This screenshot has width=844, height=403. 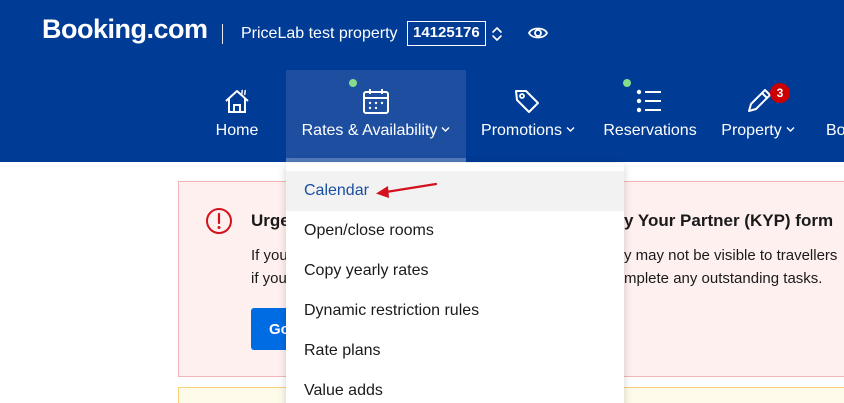 What do you see at coordinates (731, 255) in the screenshot?
I see `alert-text-line-1-continued: y may not be visible to travellers` at bounding box center [731, 255].